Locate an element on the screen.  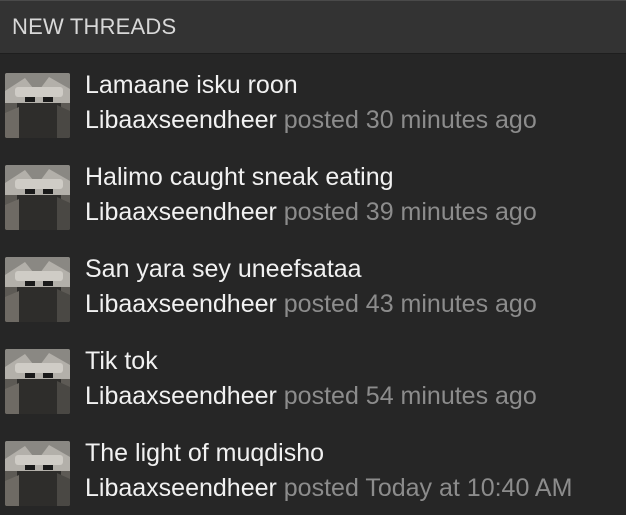
thread-meta: Libaaxseendheer posted 54 minutes ago is located at coordinates (311, 396).